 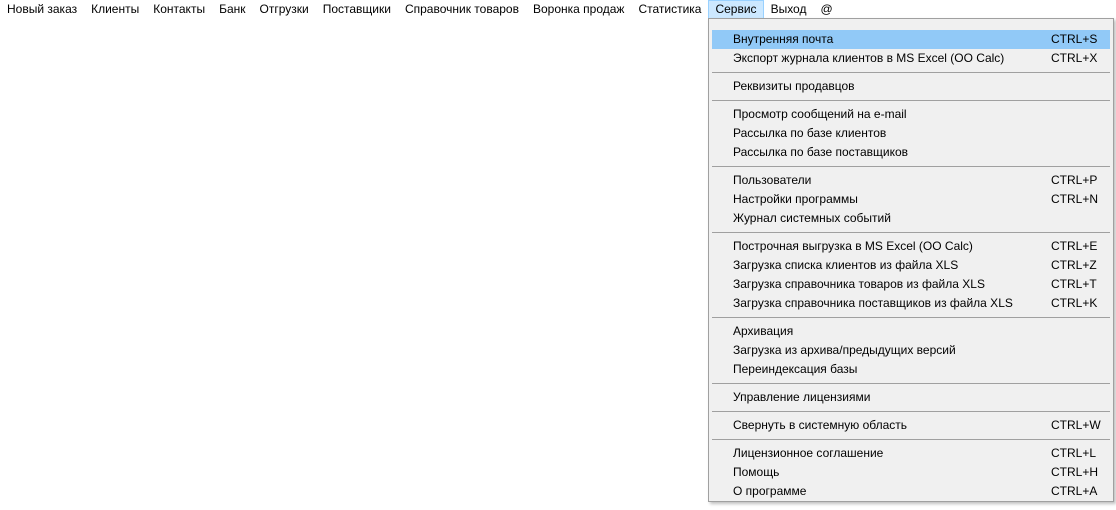 I want to click on service-menu-item: Журнал системных событий, so click(x=911, y=218).